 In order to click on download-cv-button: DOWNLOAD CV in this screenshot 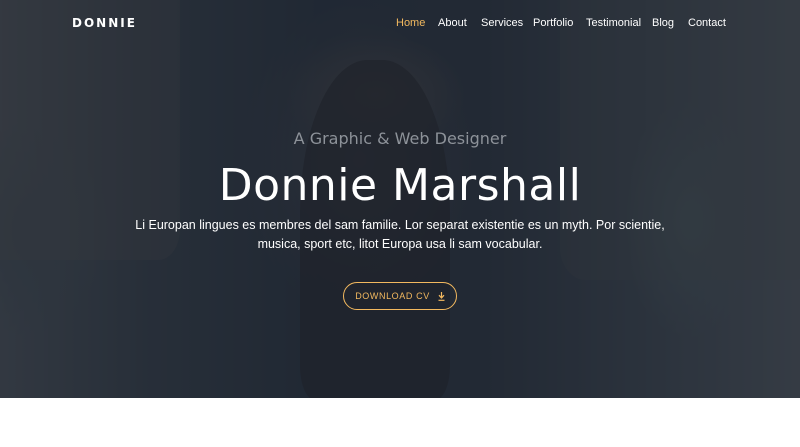, I will do `click(400, 296)`.